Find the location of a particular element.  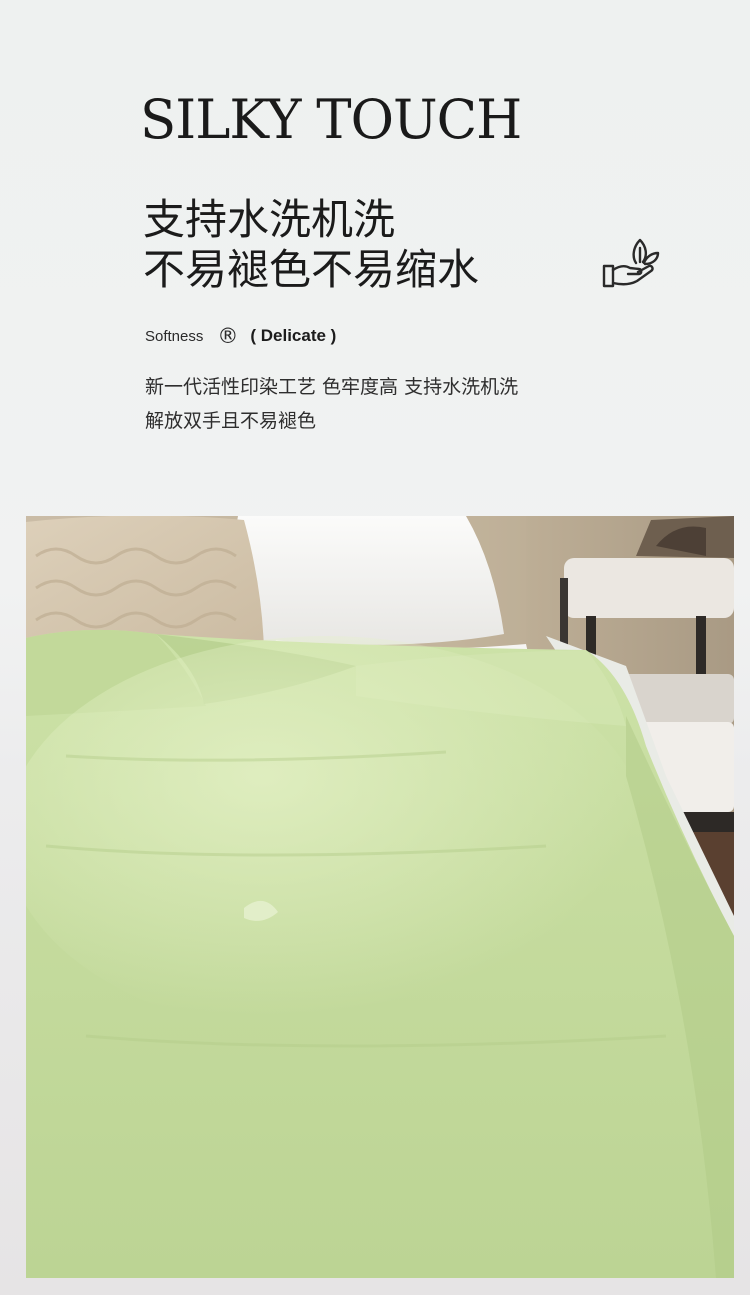

softness-tag: Softness ® ( Delicate ) is located at coordinates (240, 336).